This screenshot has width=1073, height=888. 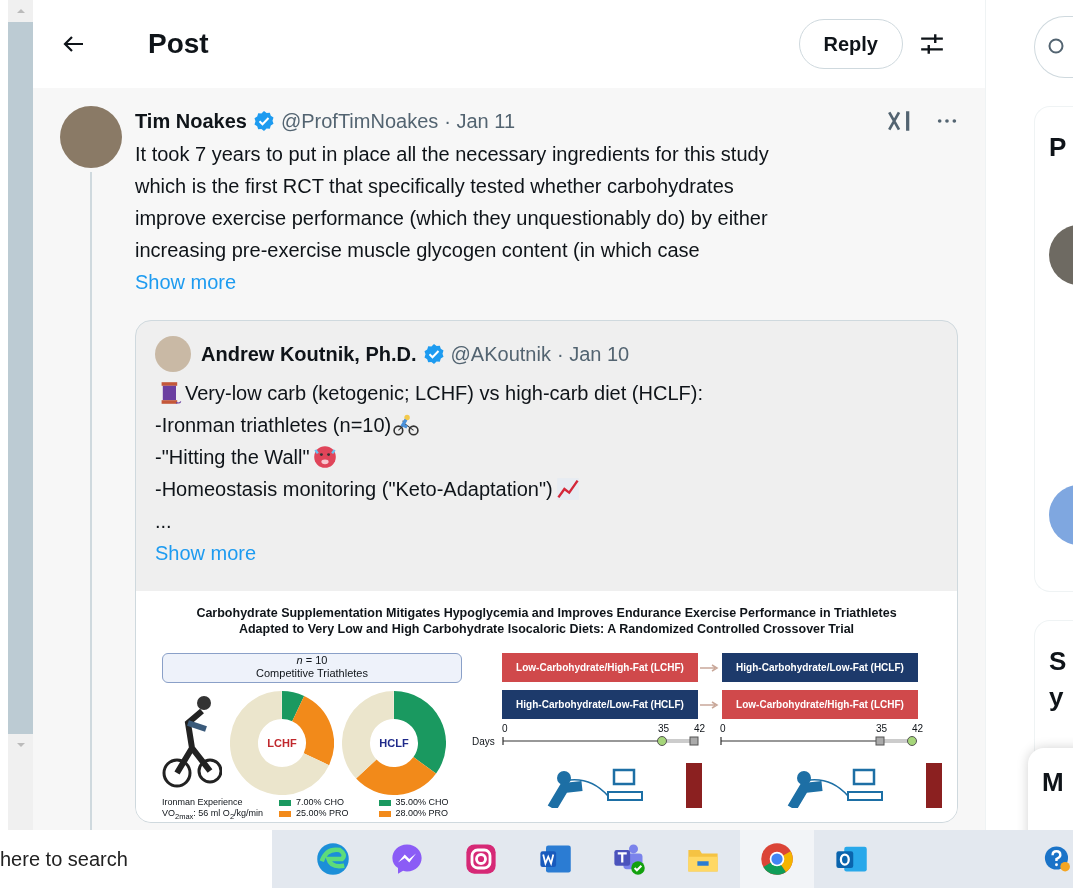 I want to click on post-date: · Jan 11, so click(x=480, y=121).